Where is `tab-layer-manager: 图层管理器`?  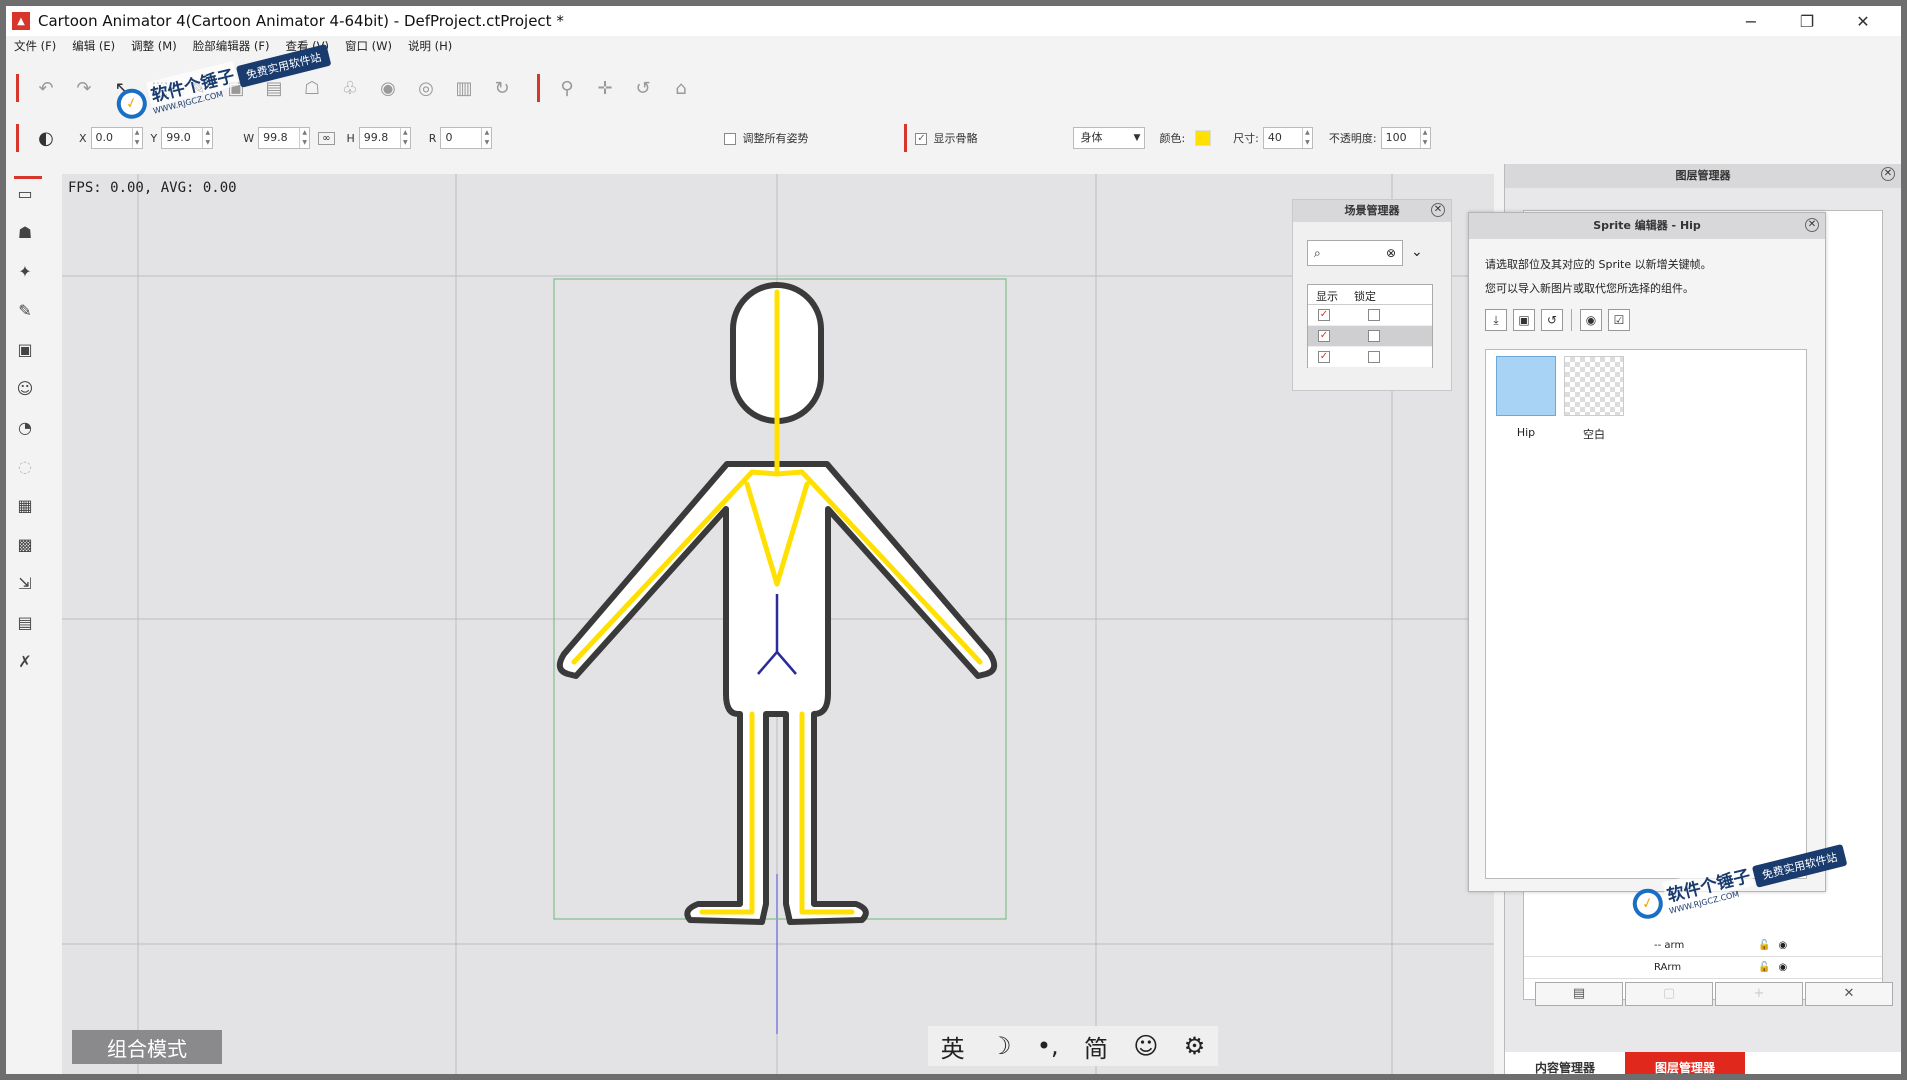 tab-layer-manager: 图层管理器 is located at coordinates (1685, 1063).